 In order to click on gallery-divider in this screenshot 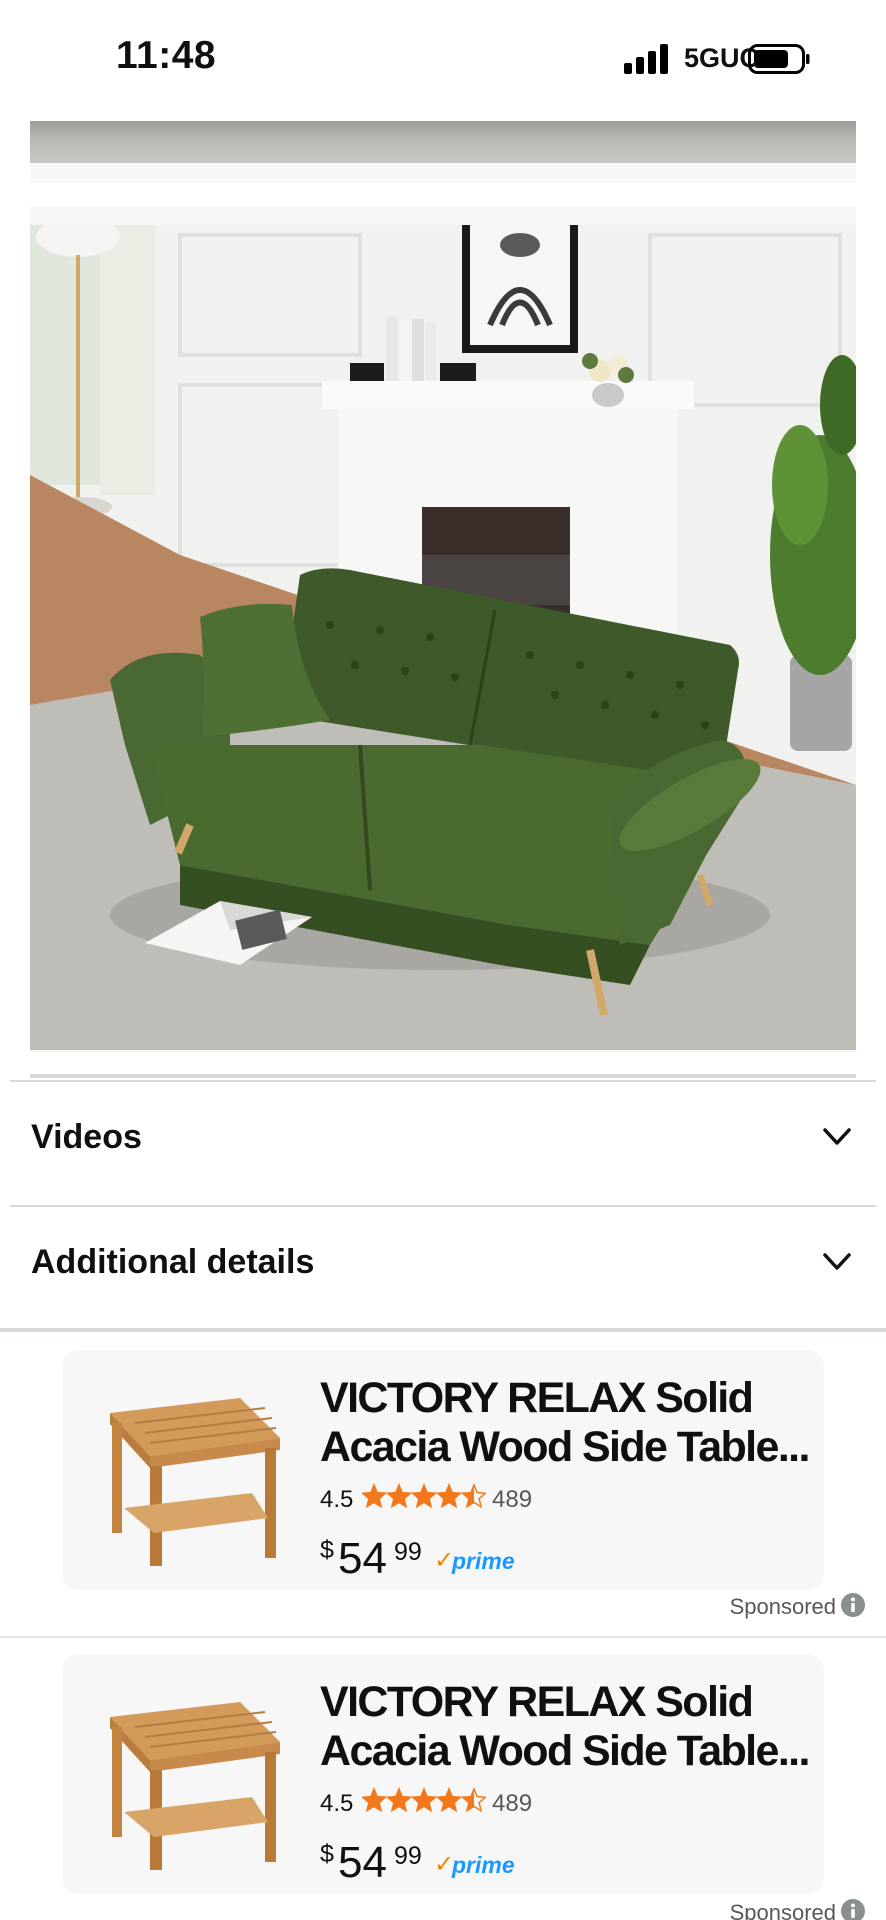, I will do `click(443, 1076)`.